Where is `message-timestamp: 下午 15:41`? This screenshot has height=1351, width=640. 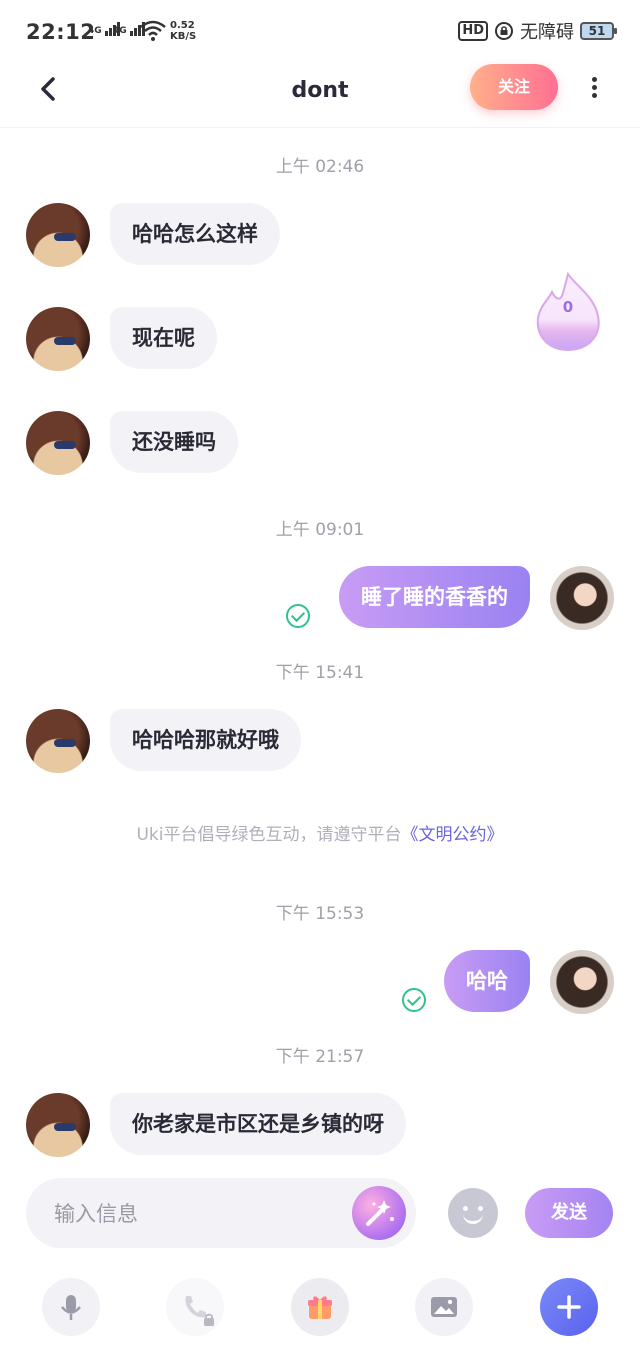
message-timestamp: 下午 15:41 is located at coordinates (320, 673).